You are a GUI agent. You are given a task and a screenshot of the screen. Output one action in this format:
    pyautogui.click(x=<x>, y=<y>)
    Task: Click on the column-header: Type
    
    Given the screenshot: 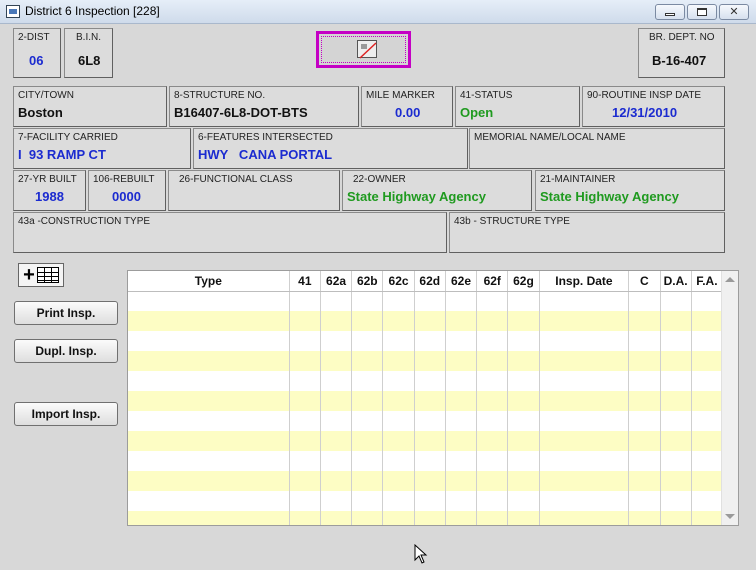 What is the action you would take?
    pyautogui.click(x=209, y=281)
    